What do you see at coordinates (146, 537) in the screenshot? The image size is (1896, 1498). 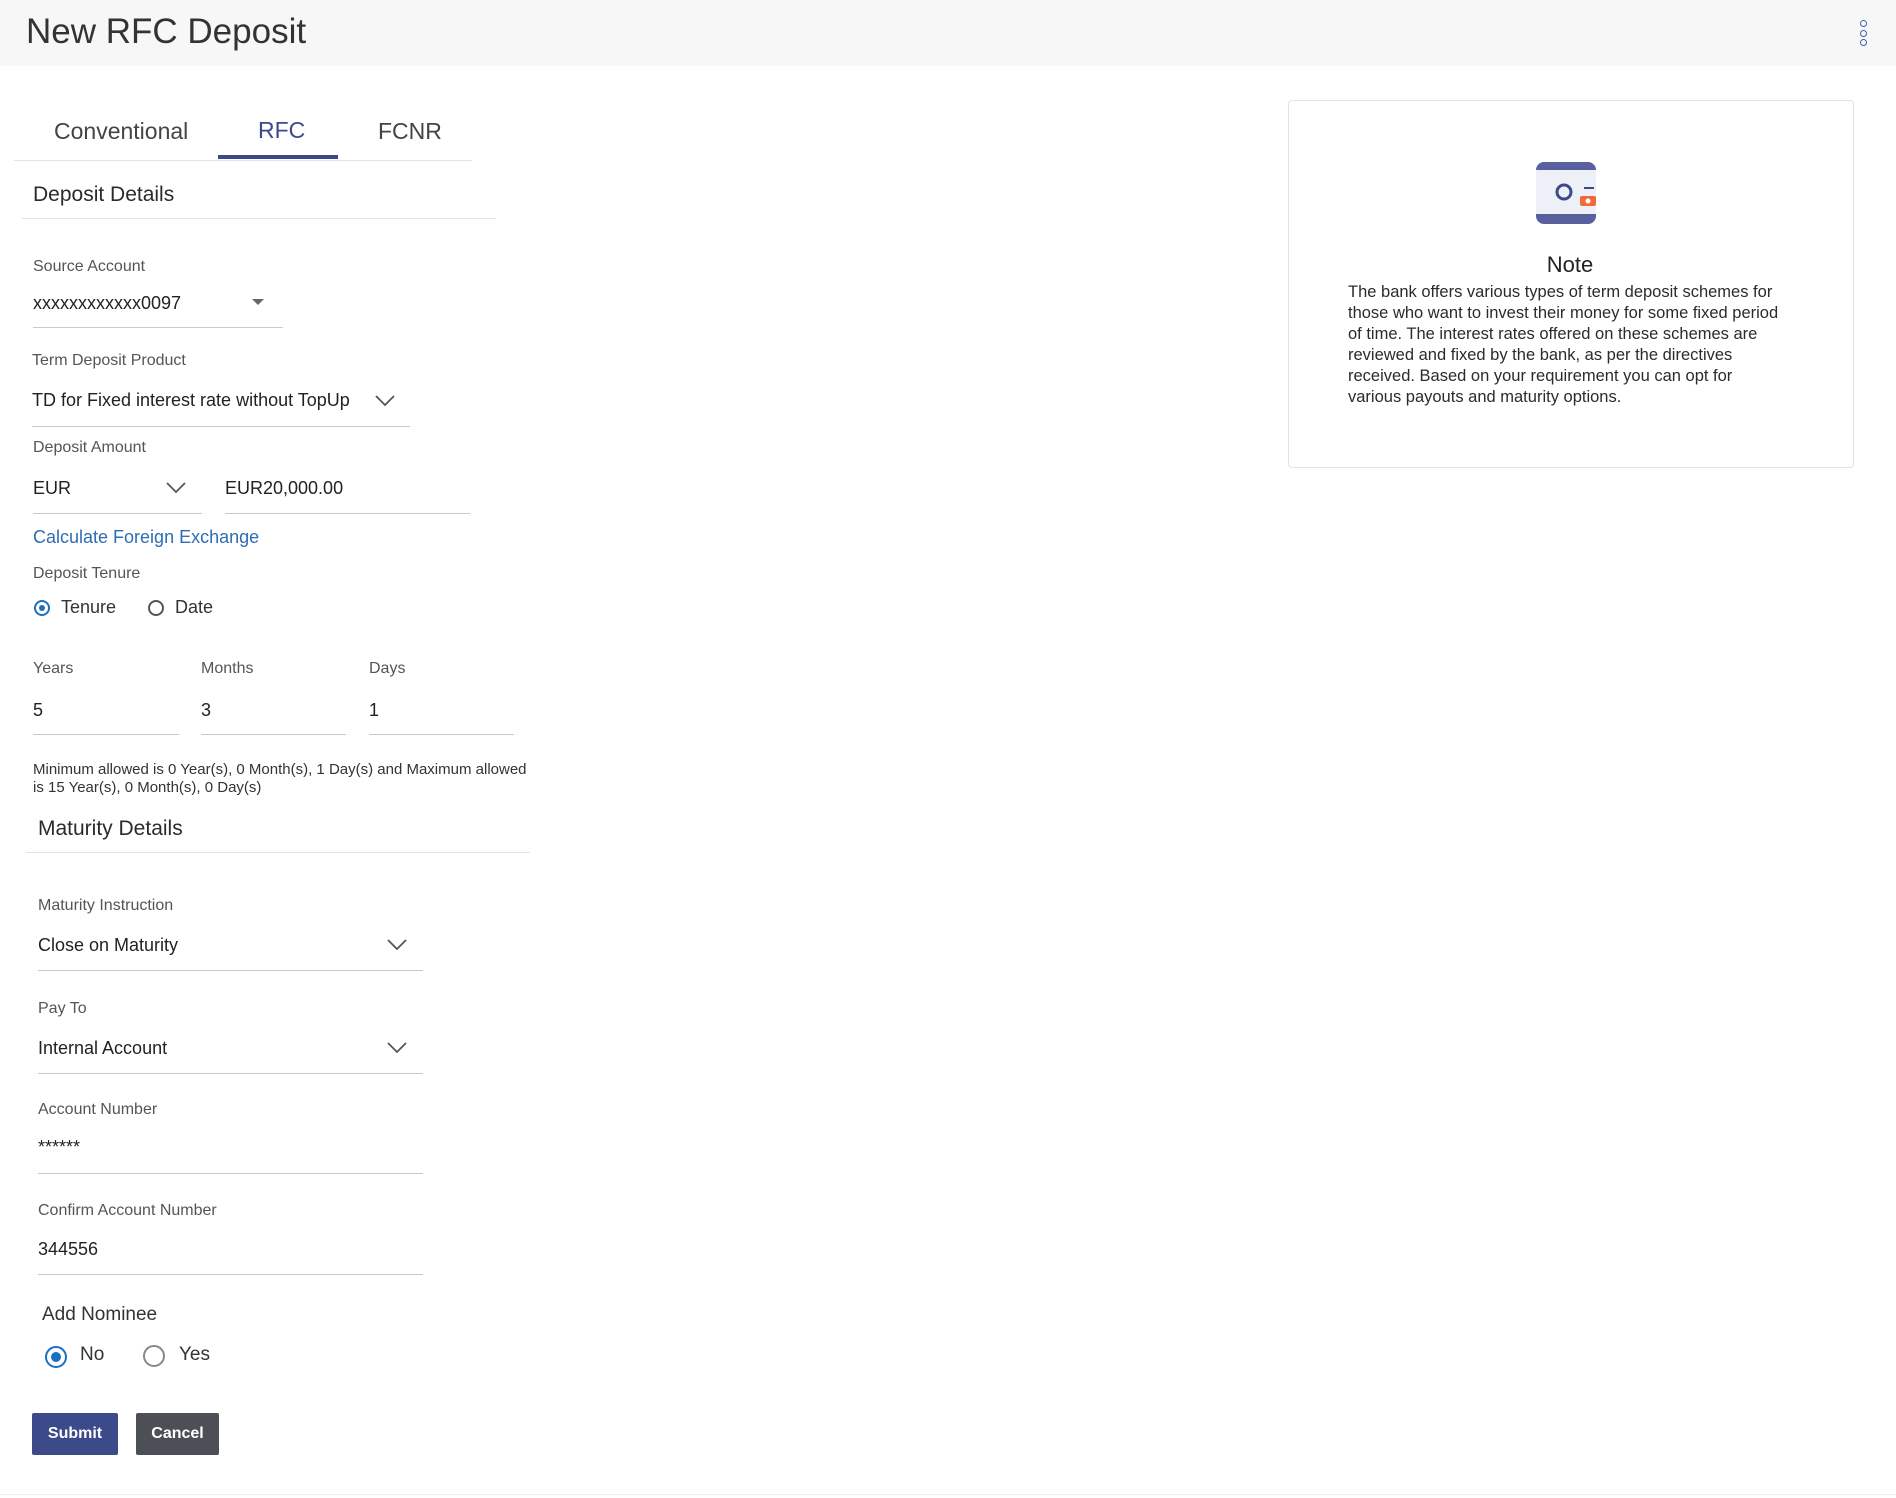 I see `calculate-fx-link: Calculate Foreign Exchange` at bounding box center [146, 537].